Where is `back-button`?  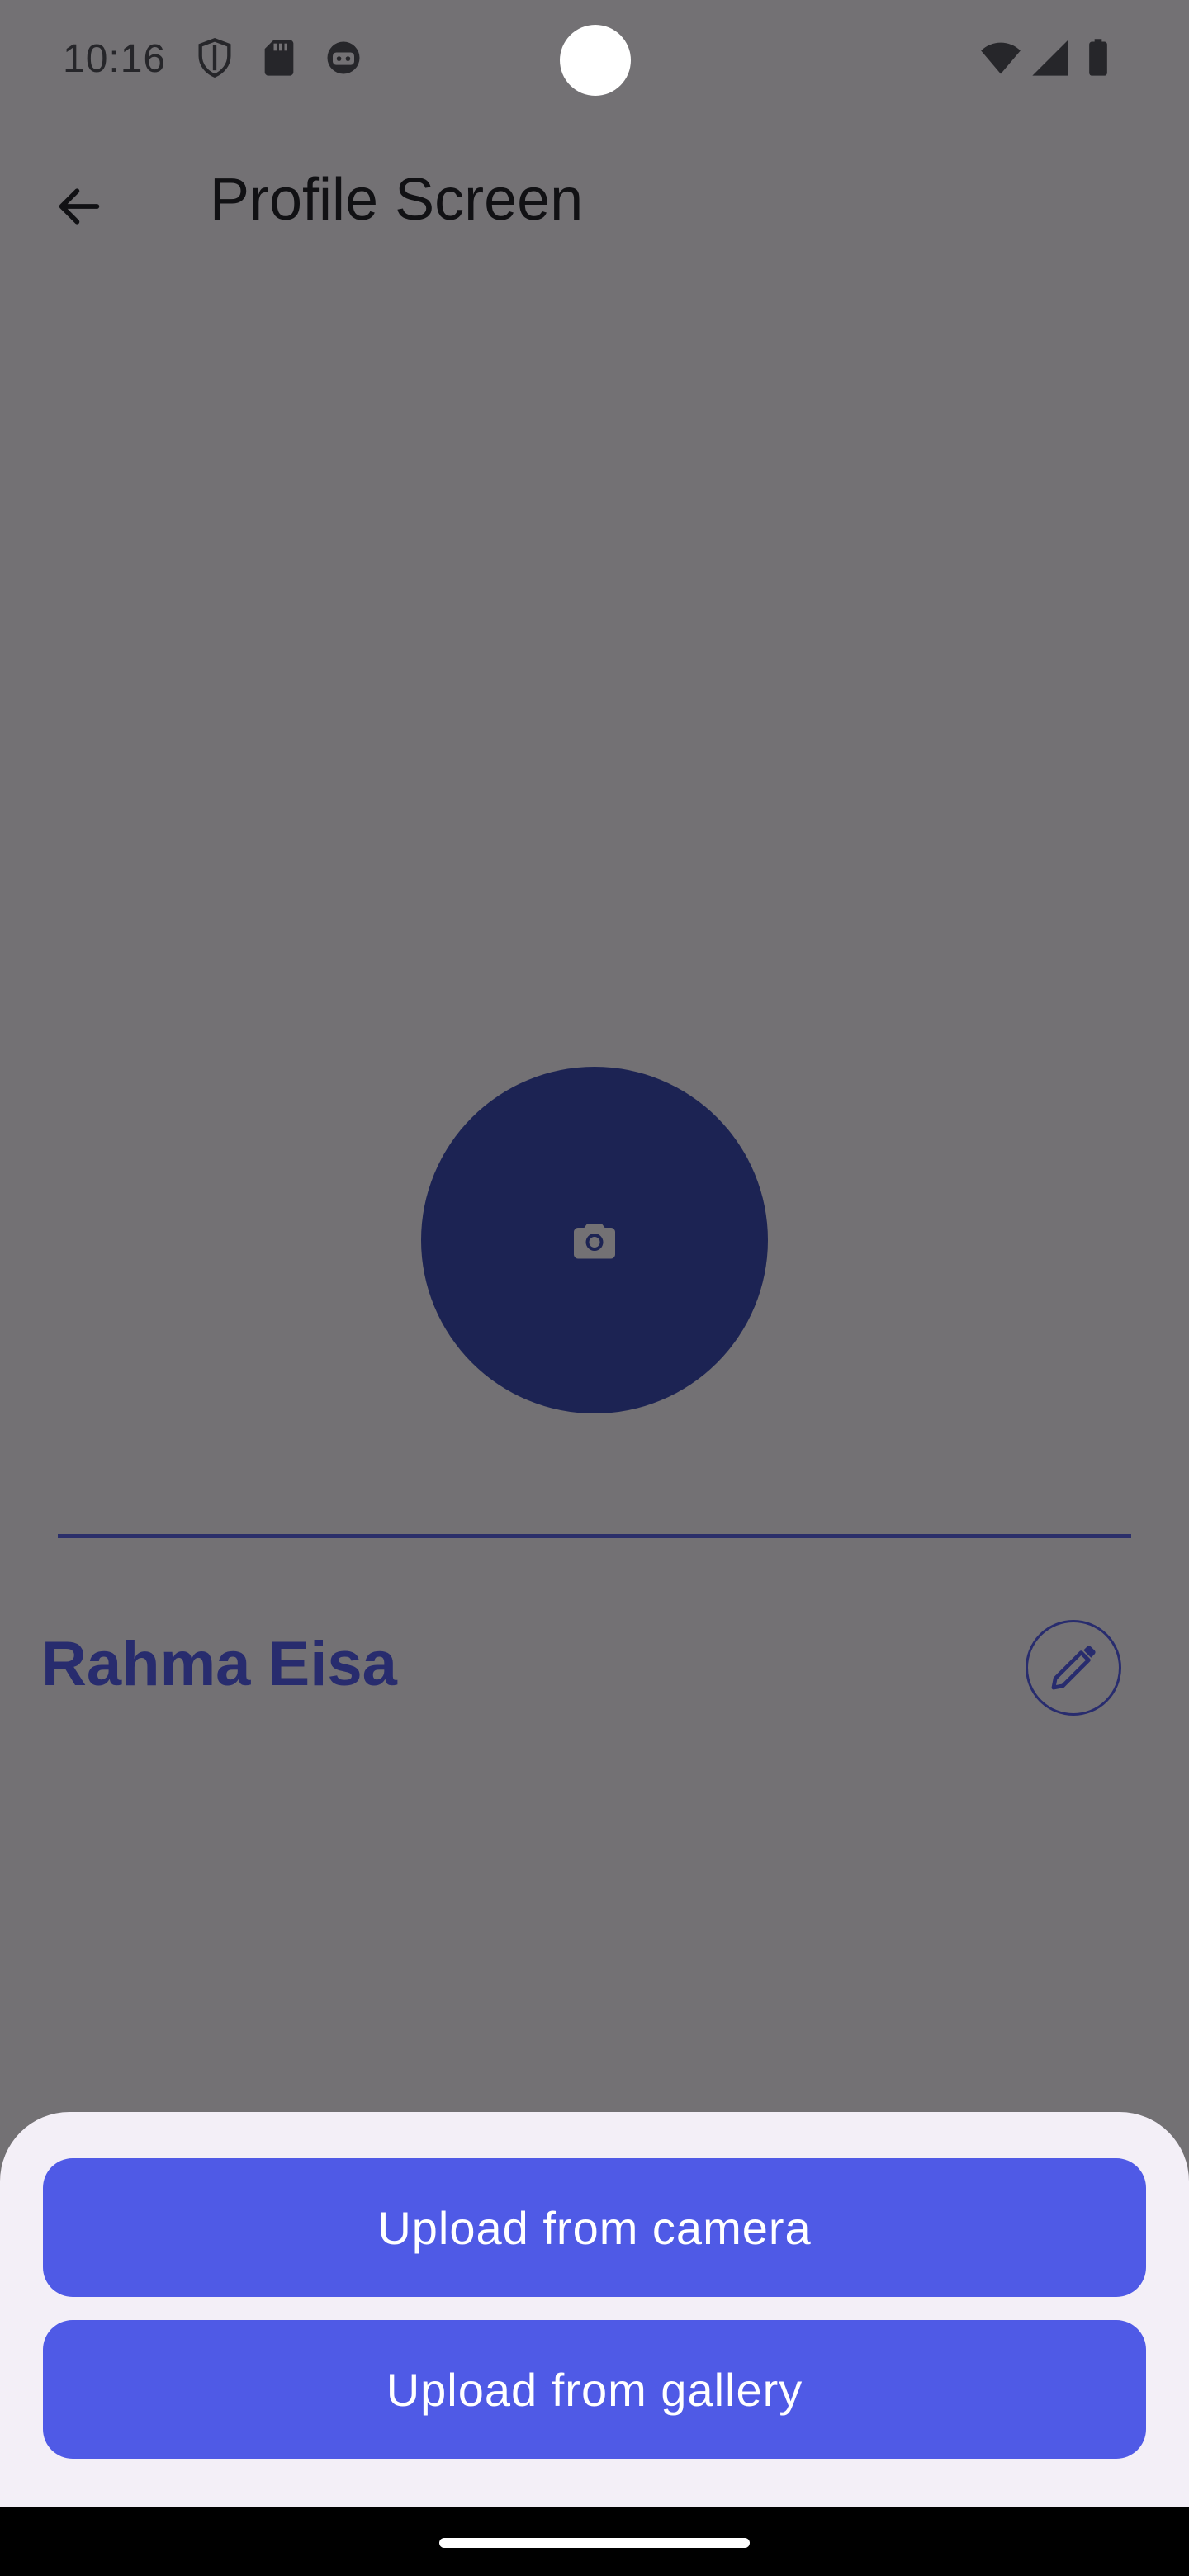 back-button is located at coordinates (79, 206).